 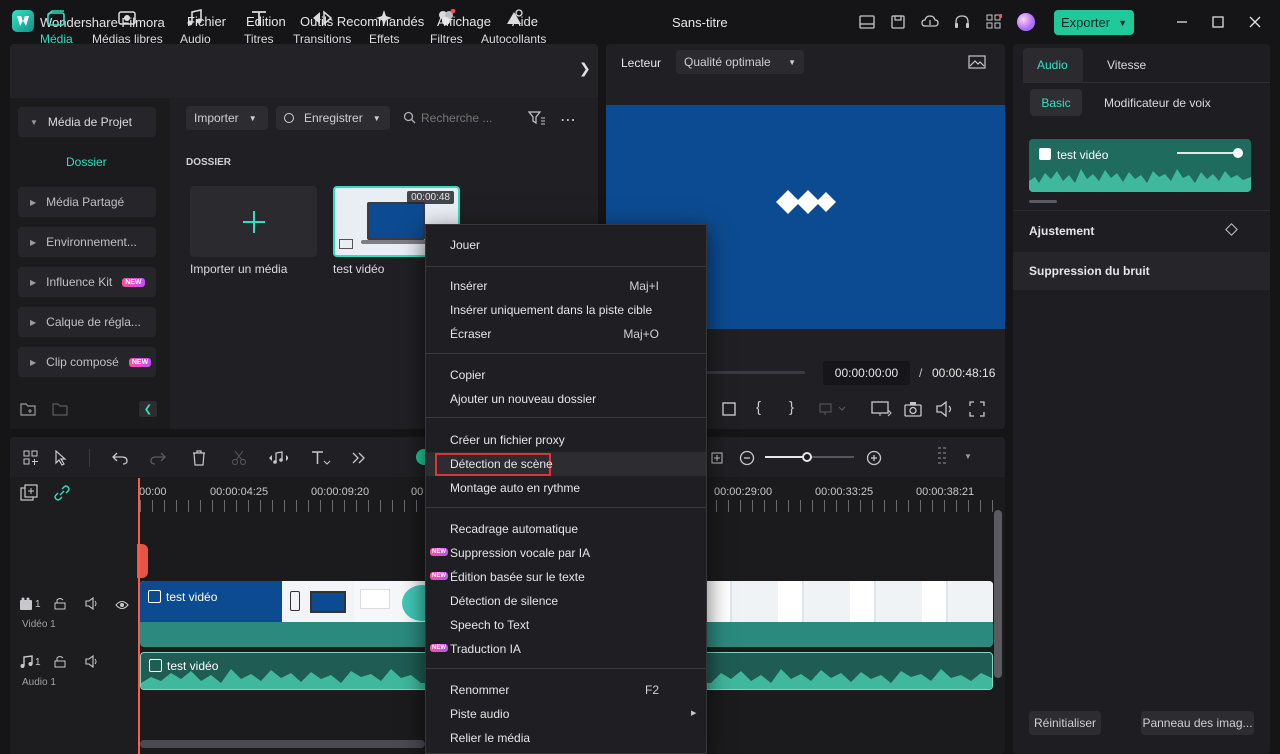 I want to click on headset-icon, so click(x=962, y=22).